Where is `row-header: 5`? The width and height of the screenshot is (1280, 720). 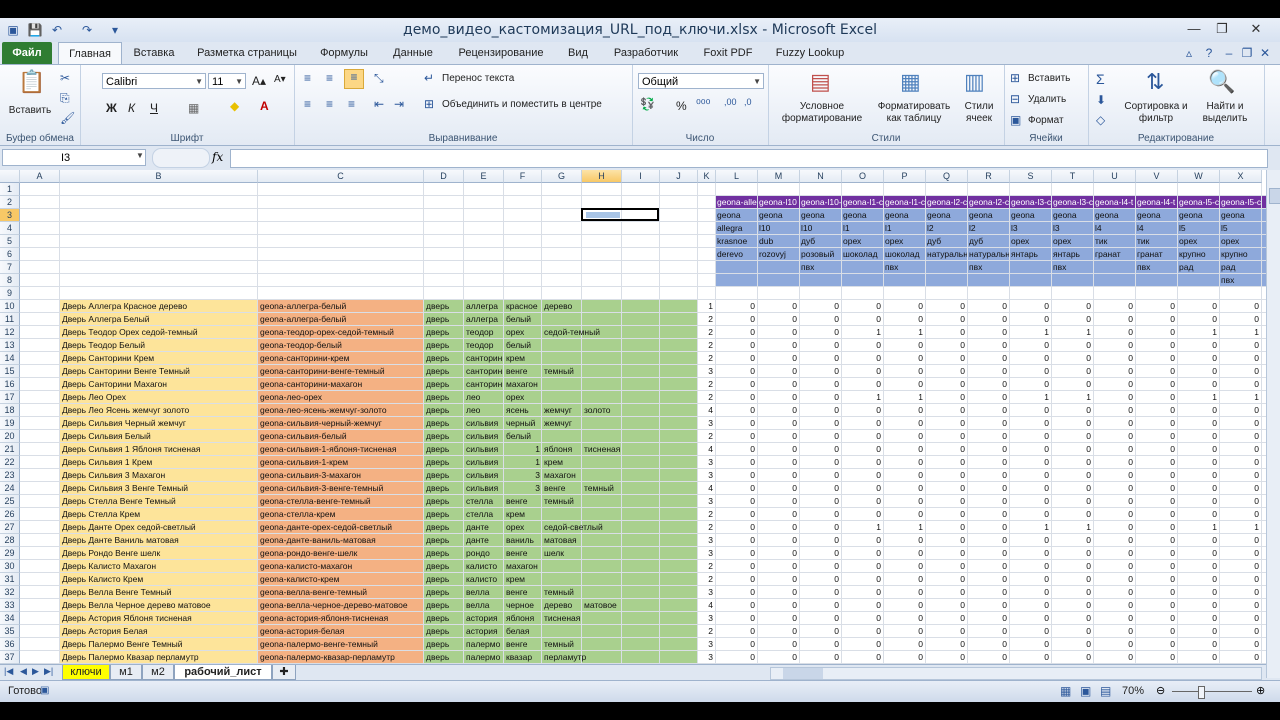 row-header: 5 is located at coordinates (10, 241).